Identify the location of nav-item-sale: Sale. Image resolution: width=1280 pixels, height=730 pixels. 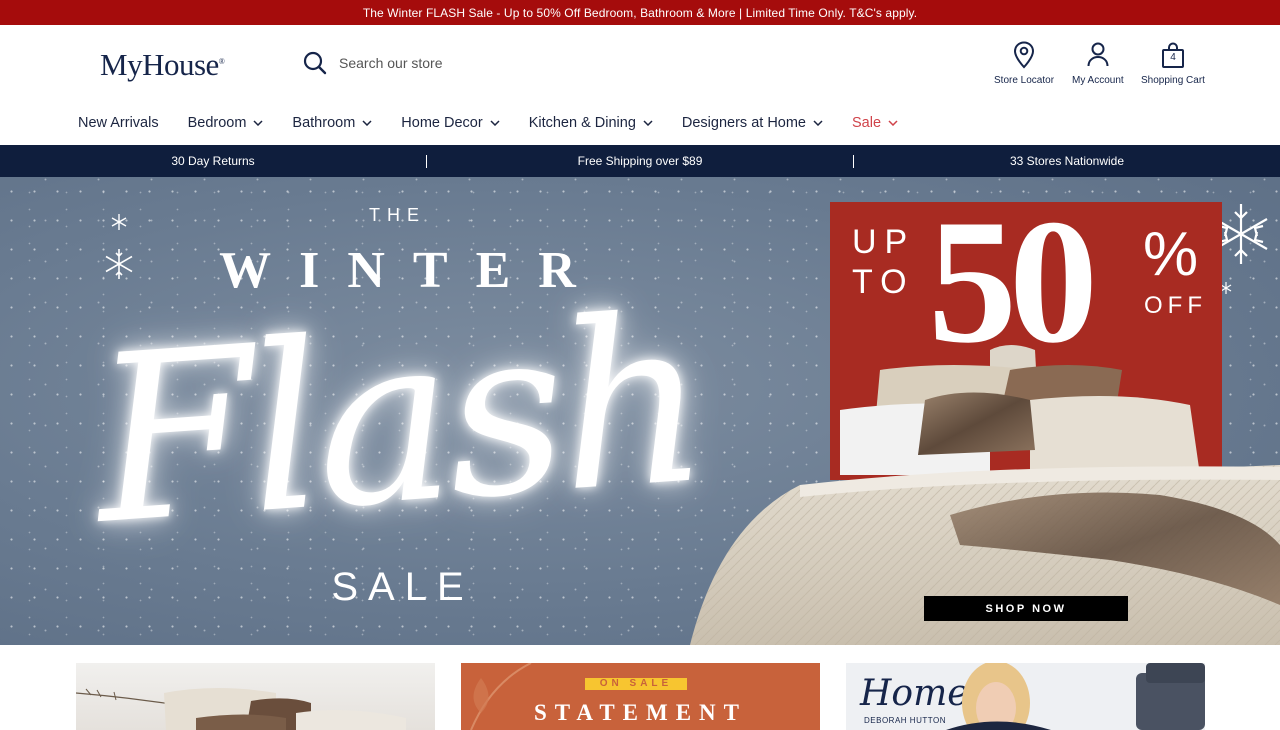
(875, 123).